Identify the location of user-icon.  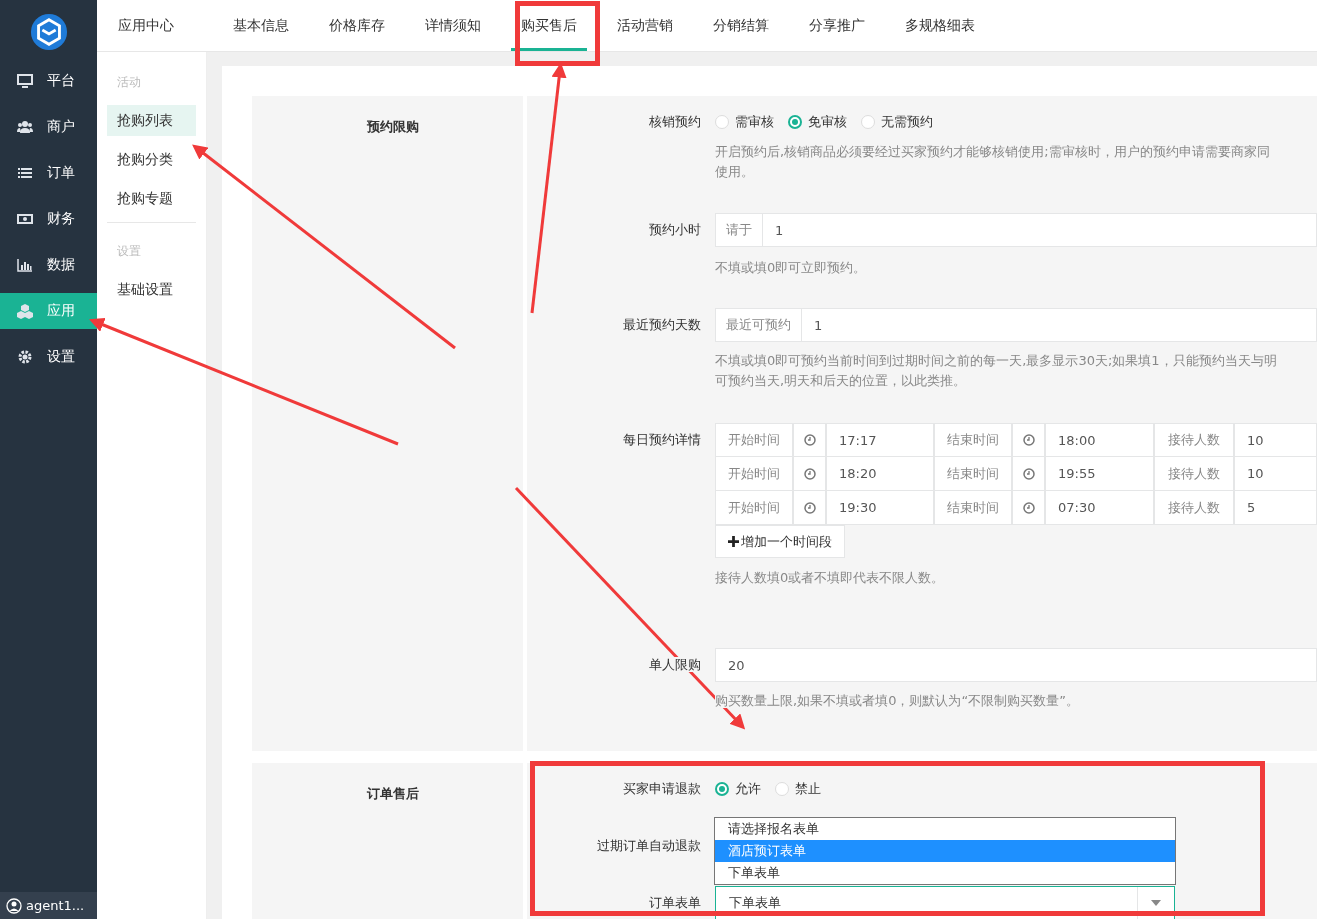
(14, 905).